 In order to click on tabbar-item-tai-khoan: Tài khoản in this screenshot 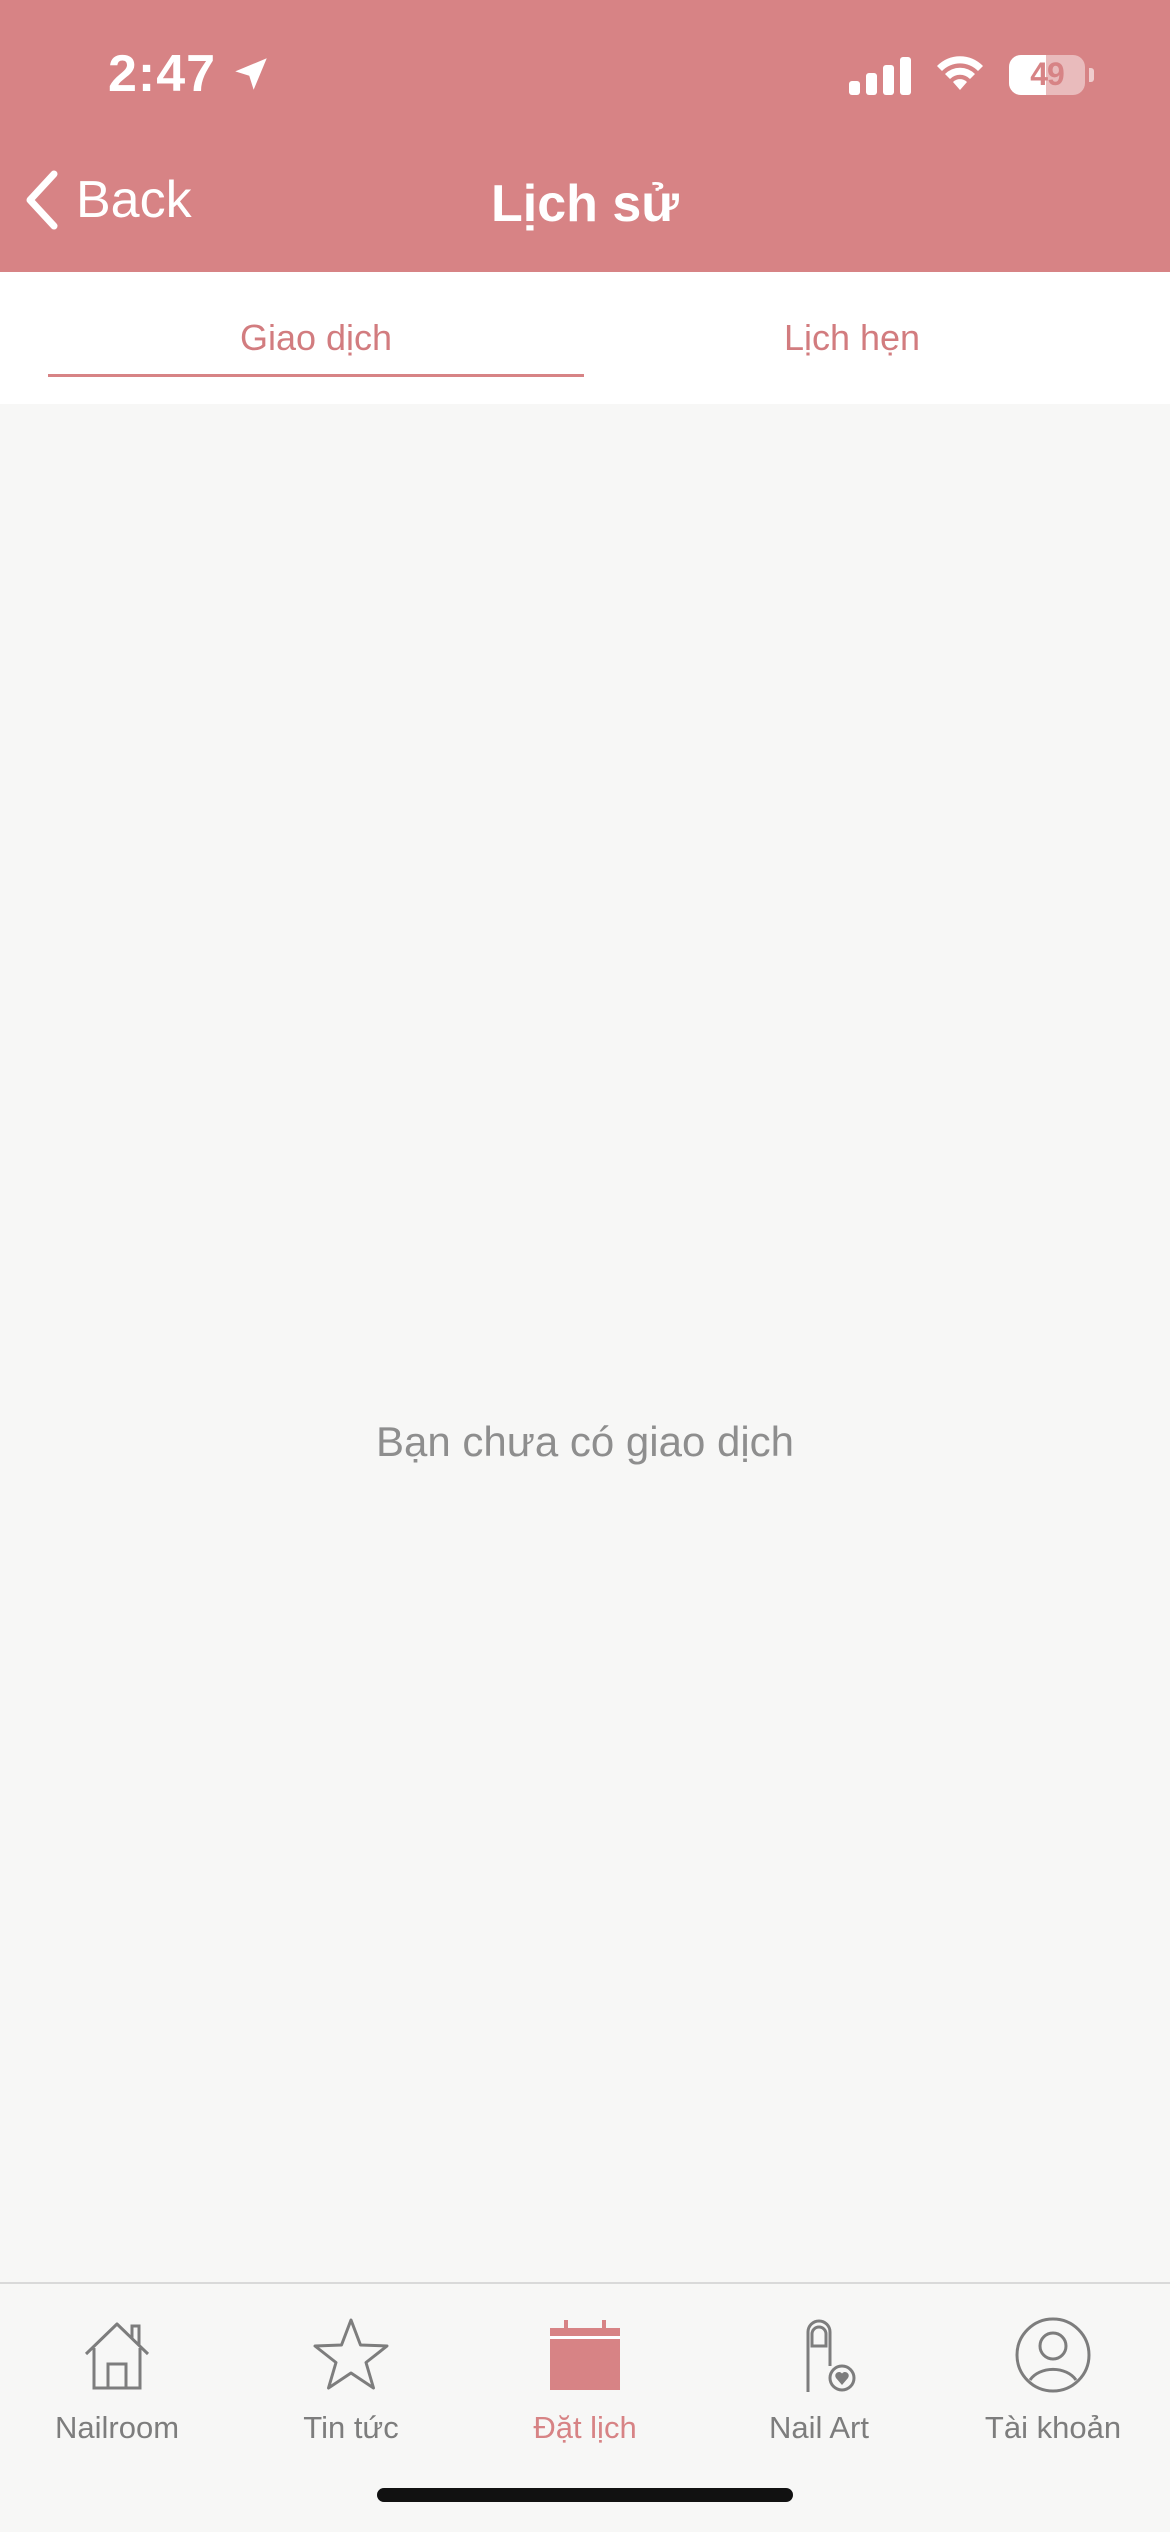, I will do `click(1053, 2373)`.